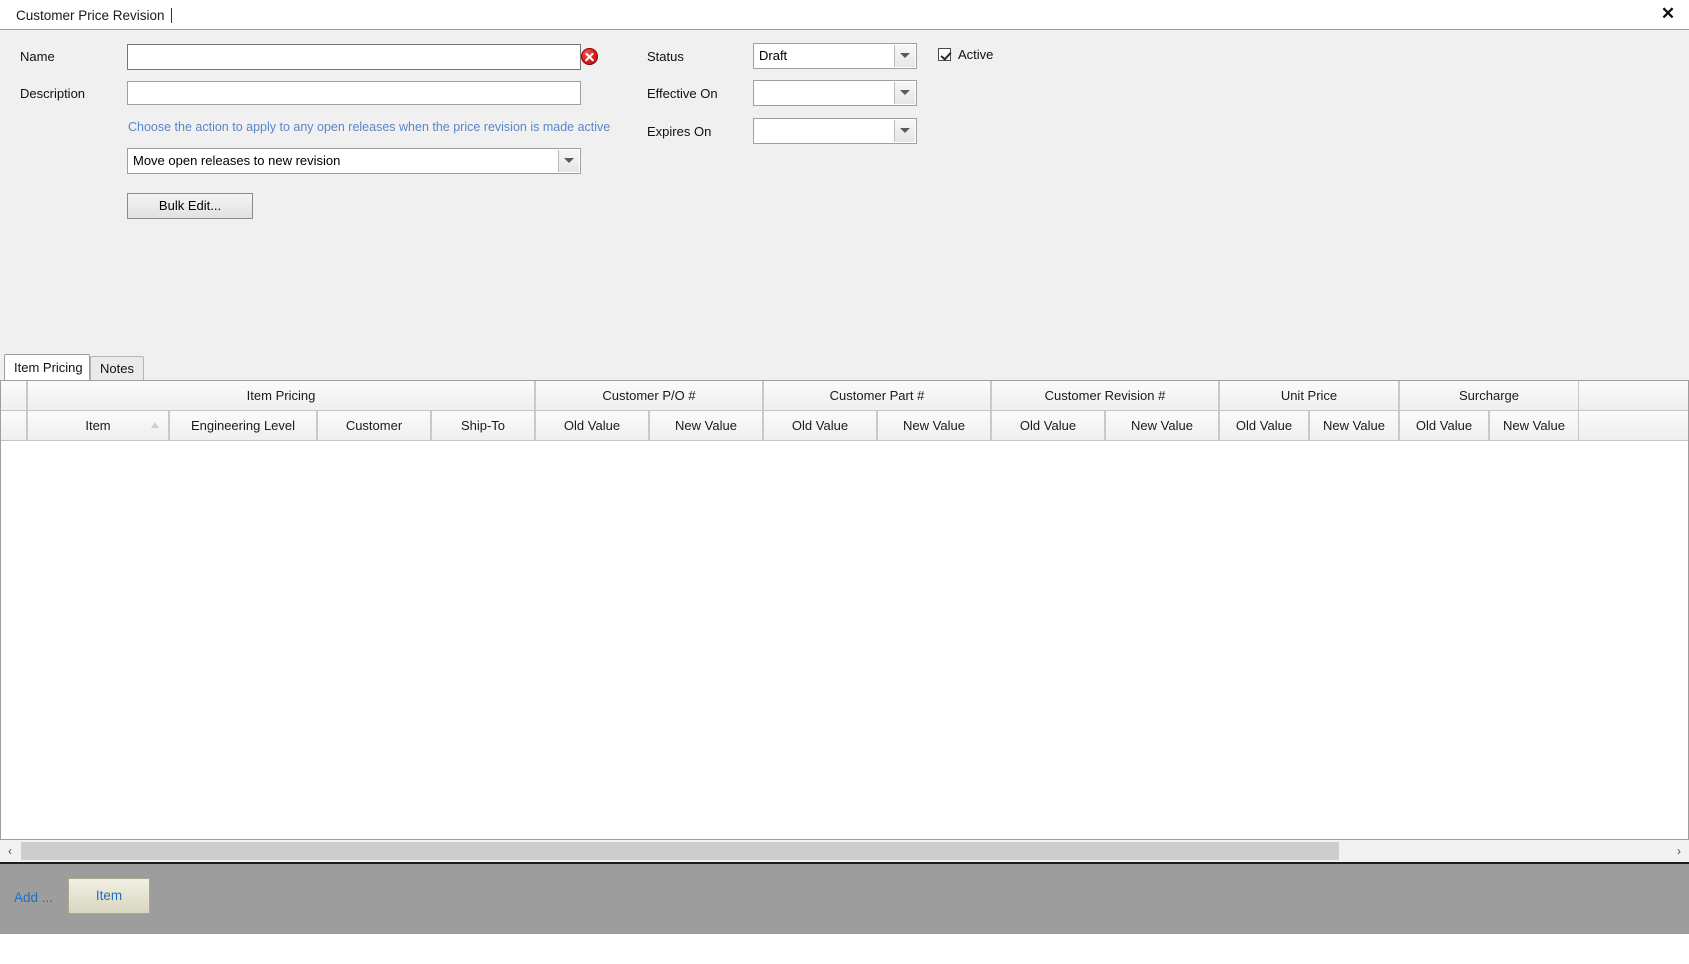  Describe the element at coordinates (47, 367) in the screenshot. I see `tab-item-pricing: Item Pricing` at that location.